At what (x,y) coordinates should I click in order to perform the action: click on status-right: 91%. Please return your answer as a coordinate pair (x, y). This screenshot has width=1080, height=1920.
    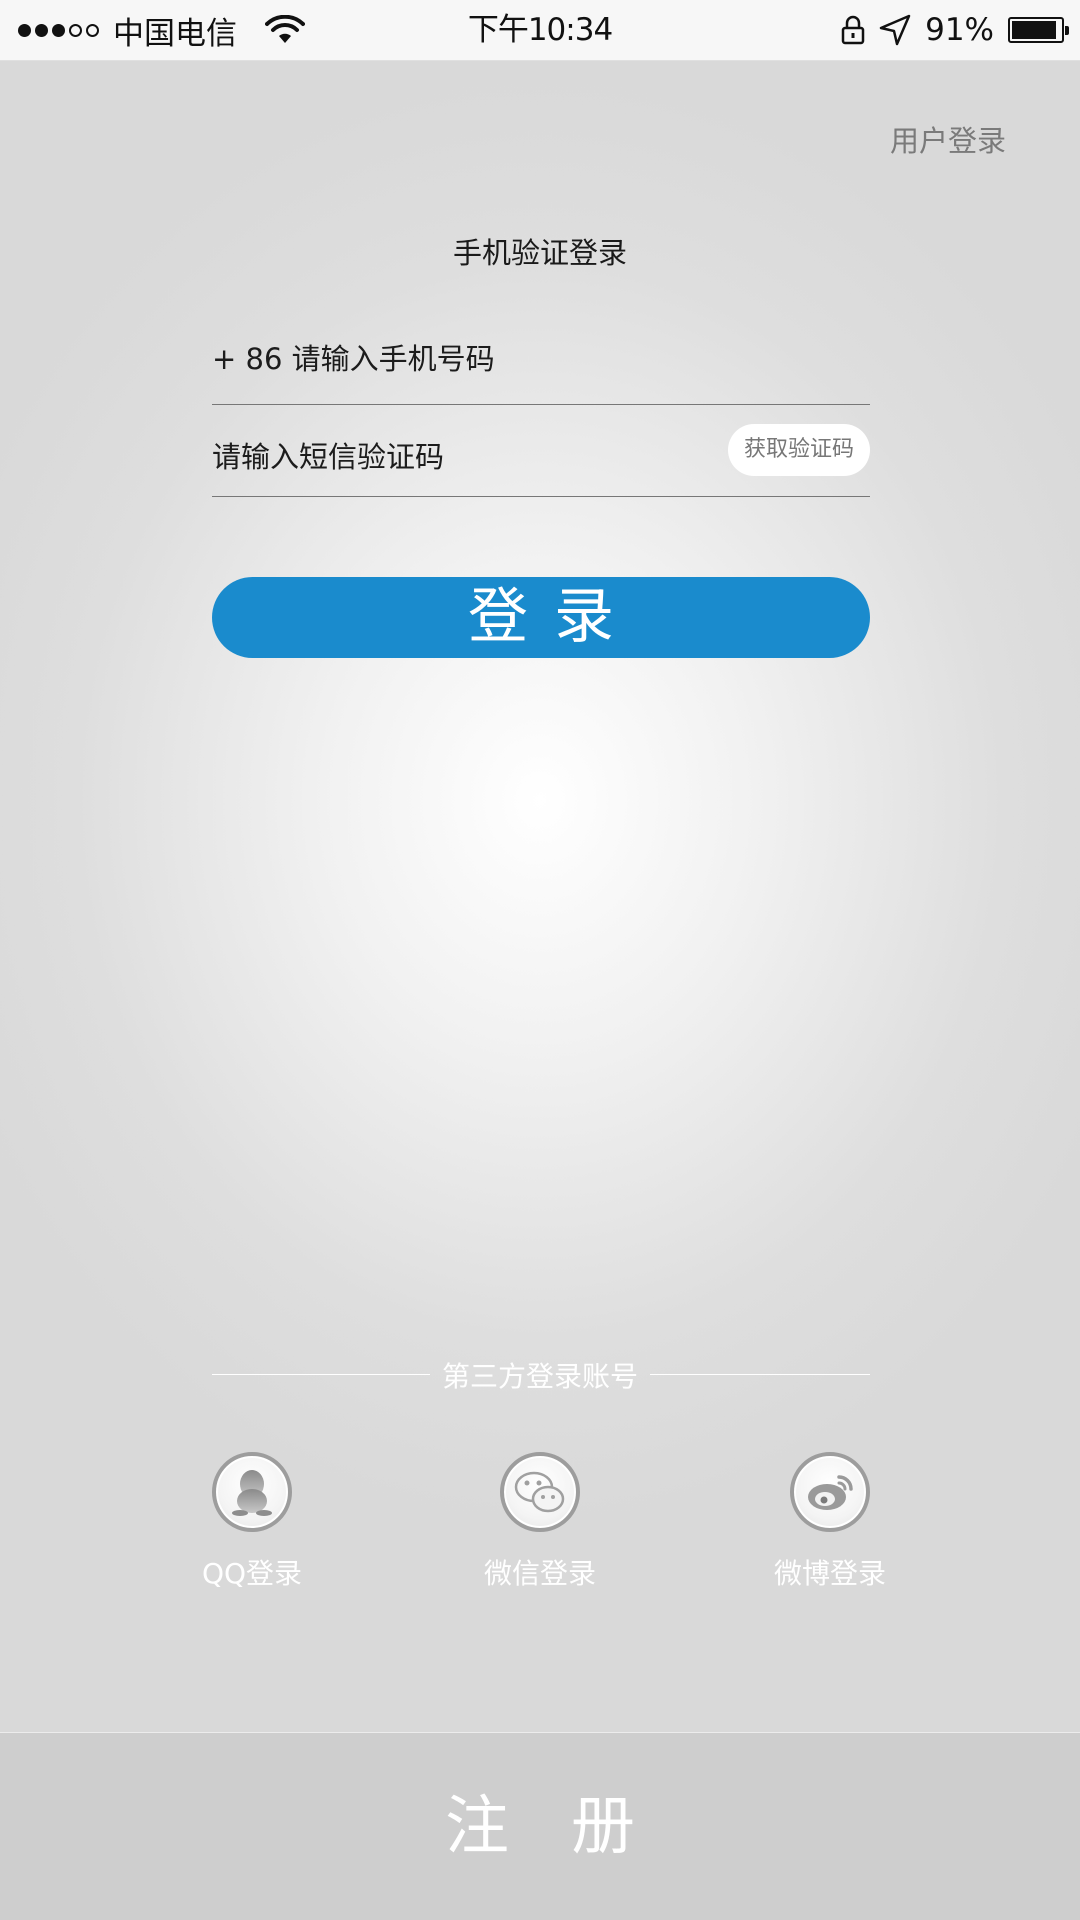
    Looking at the image, I should click on (955, 30).